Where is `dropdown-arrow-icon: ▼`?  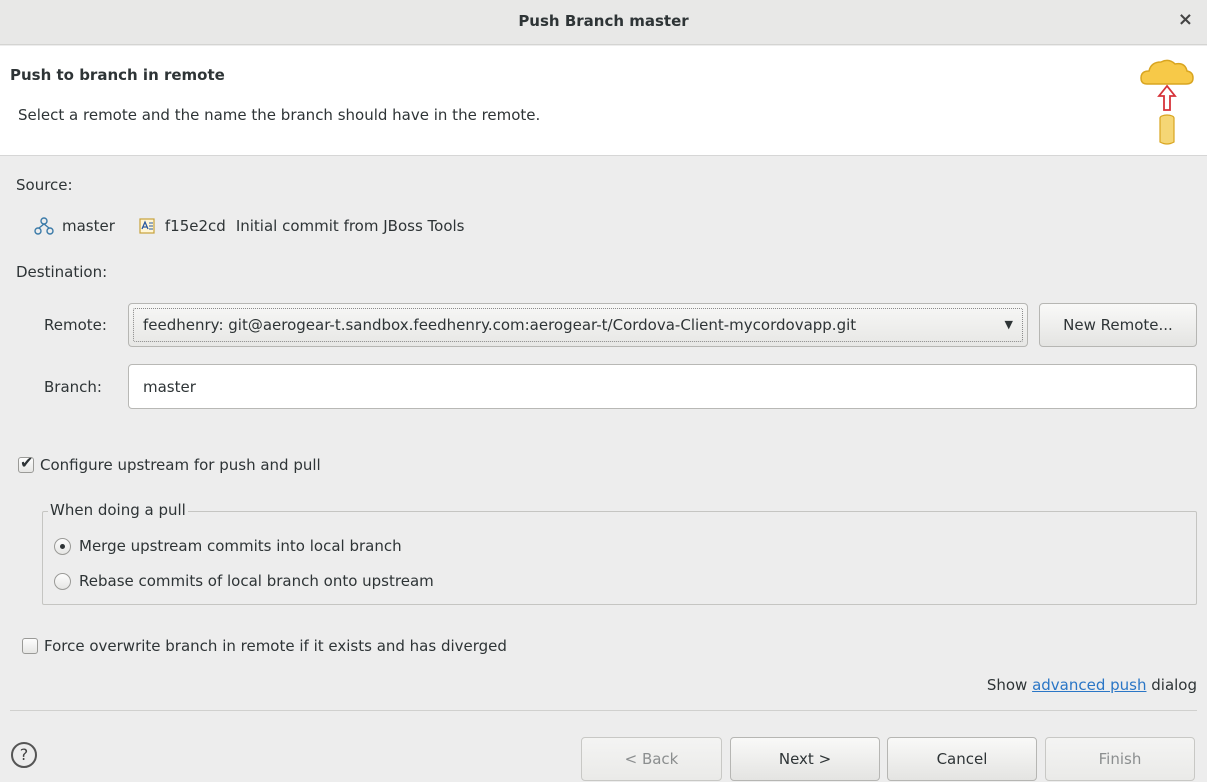 dropdown-arrow-icon: ▼ is located at coordinates (1008, 324).